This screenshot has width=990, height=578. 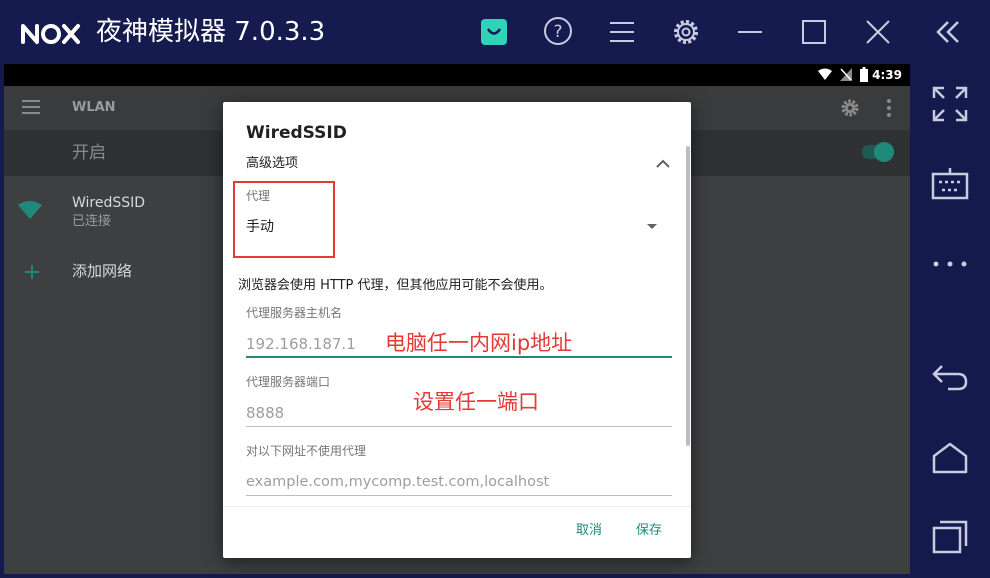 What do you see at coordinates (652, 226) in the screenshot?
I see `dropdown-arrow-icon` at bounding box center [652, 226].